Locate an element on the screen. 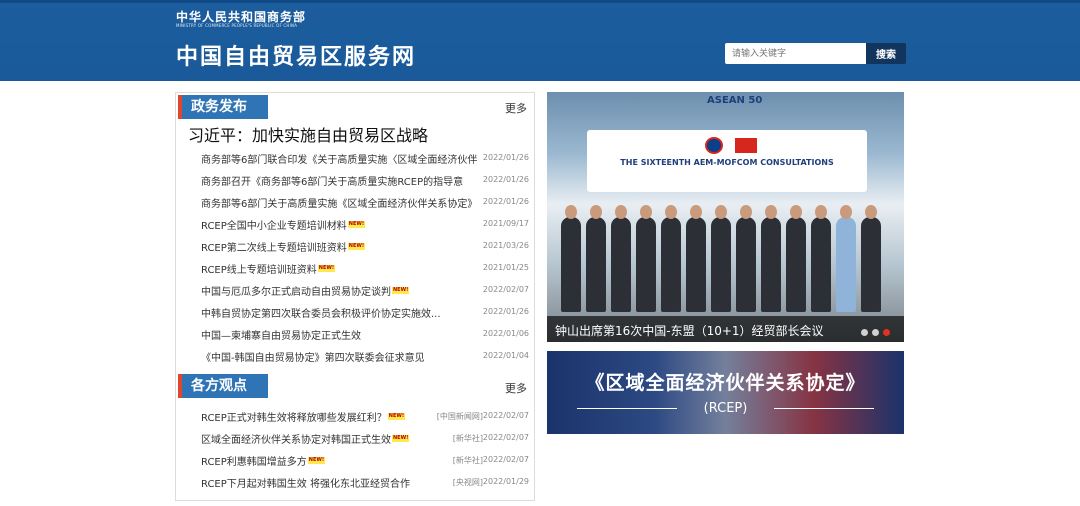  news-title-link: 商务部召开《商务部等6部门关于高质量实施RCEP的指导意 is located at coordinates (332, 180).